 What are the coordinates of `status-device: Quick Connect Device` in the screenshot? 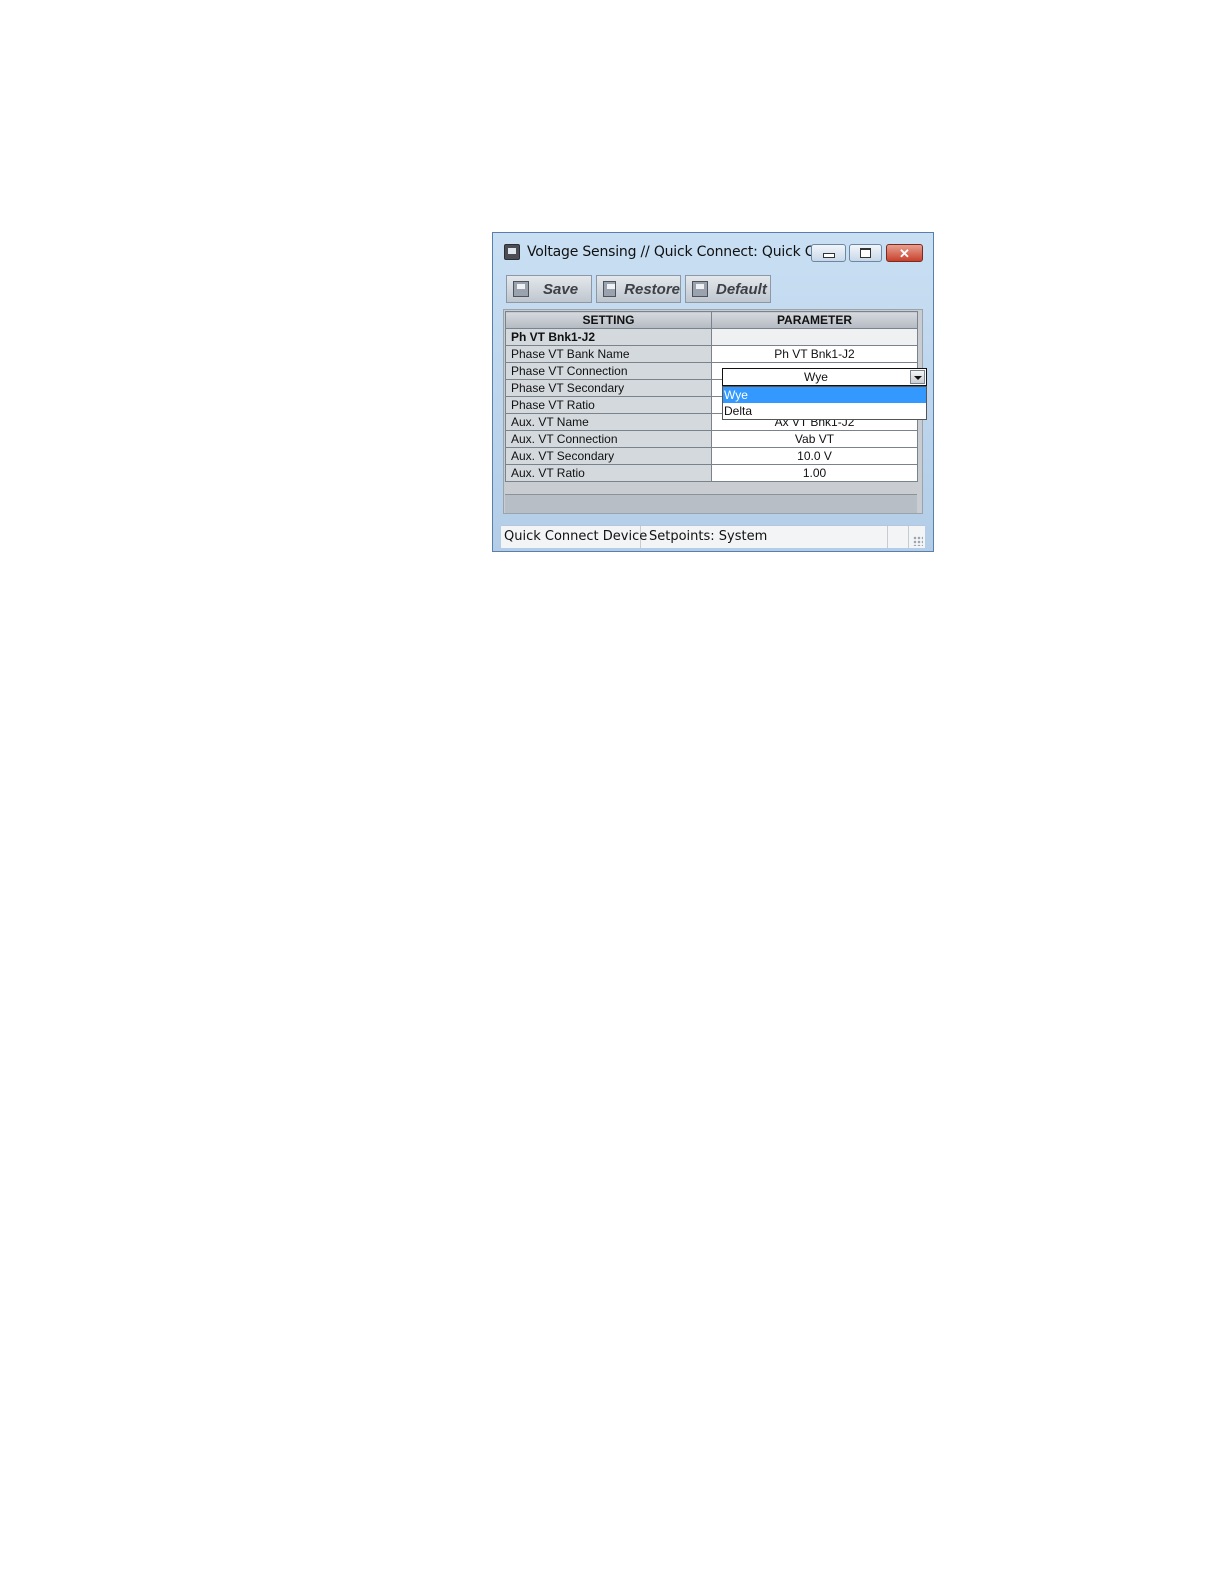 It's located at (574, 537).